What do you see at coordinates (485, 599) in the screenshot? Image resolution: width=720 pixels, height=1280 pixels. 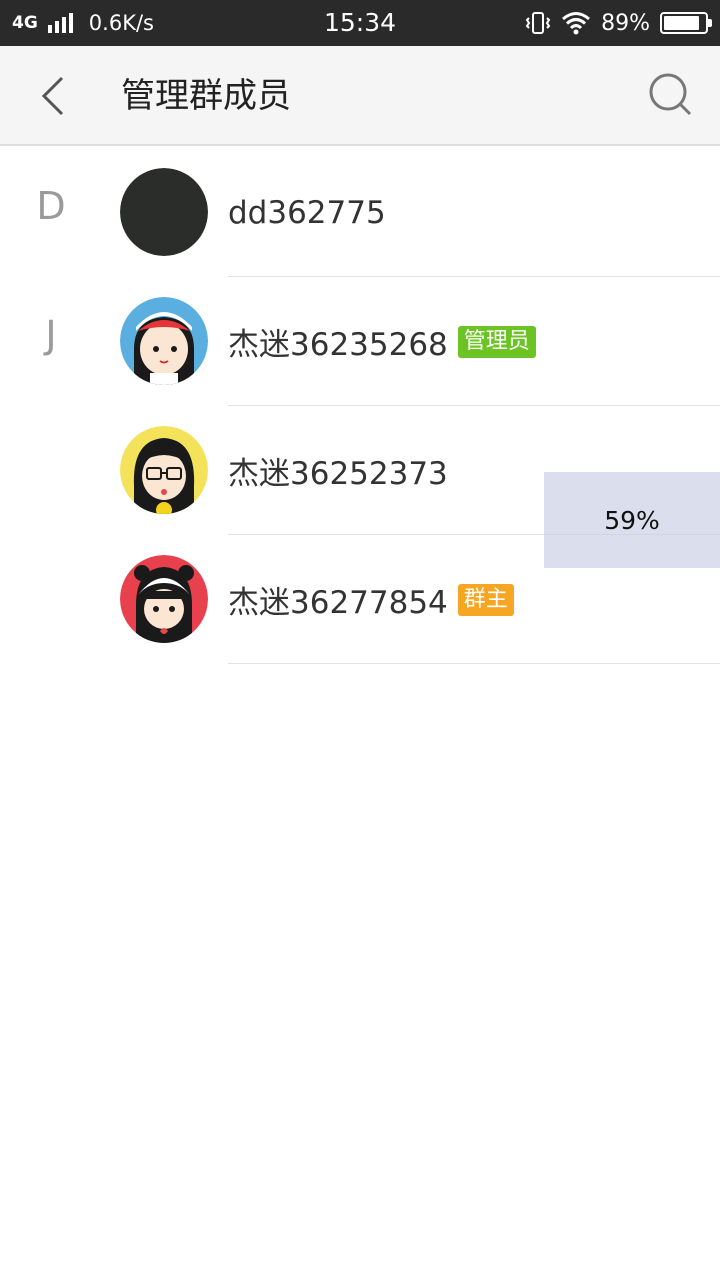 I see `owner-badge: 群主` at bounding box center [485, 599].